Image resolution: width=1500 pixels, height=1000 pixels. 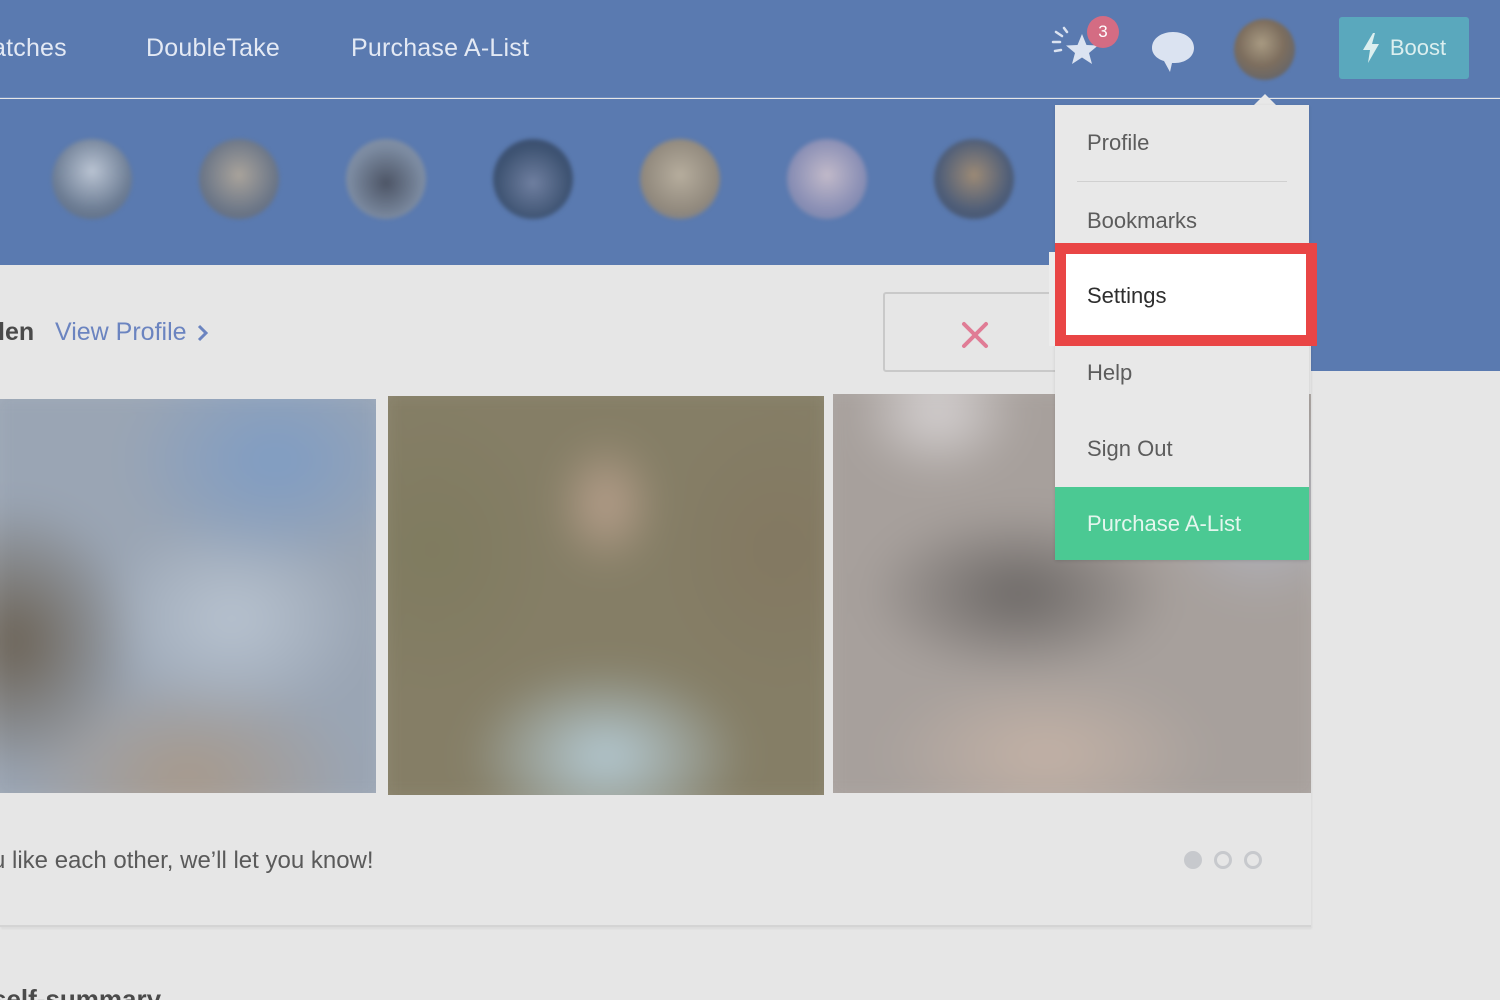 I want to click on chevron-right-icon, so click(x=202, y=332).